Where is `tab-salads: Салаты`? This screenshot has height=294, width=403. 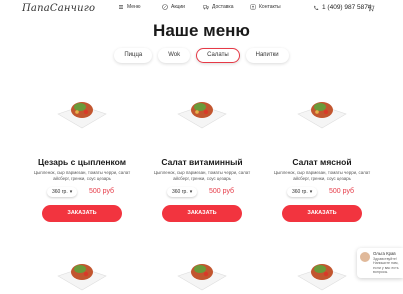
tab-salads: Салаты is located at coordinates (218, 55).